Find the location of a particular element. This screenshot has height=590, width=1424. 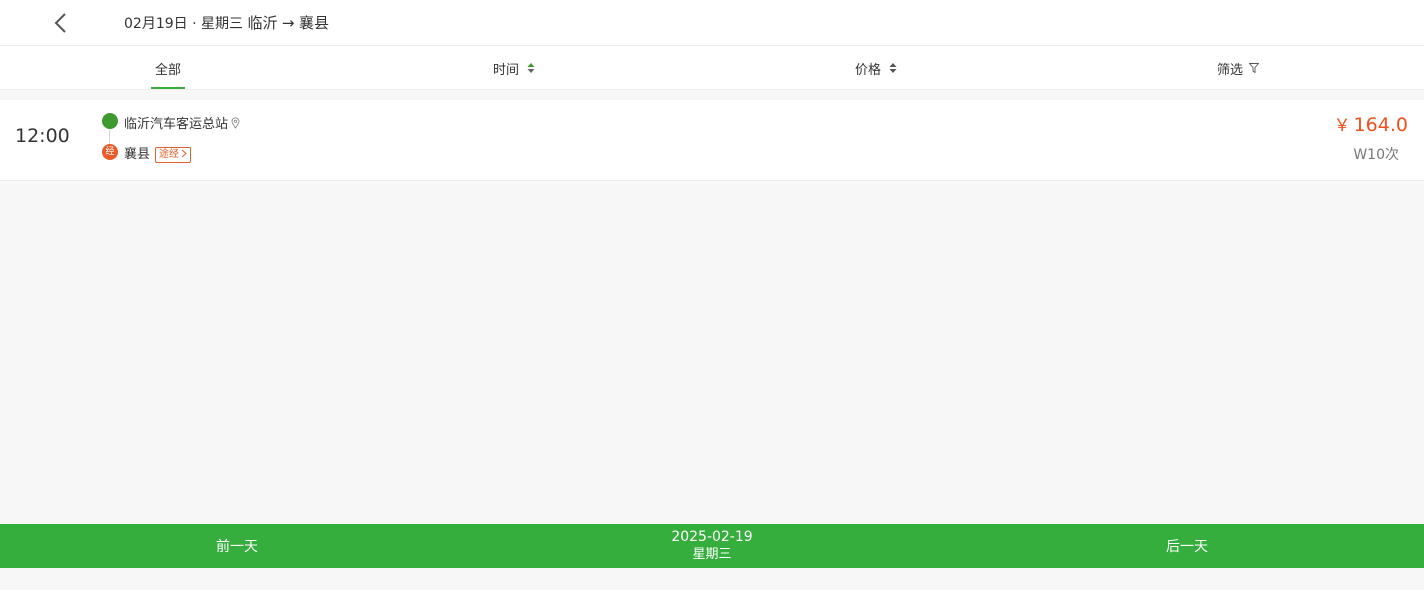

origin-dot-icon is located at coordinates (110, 121).